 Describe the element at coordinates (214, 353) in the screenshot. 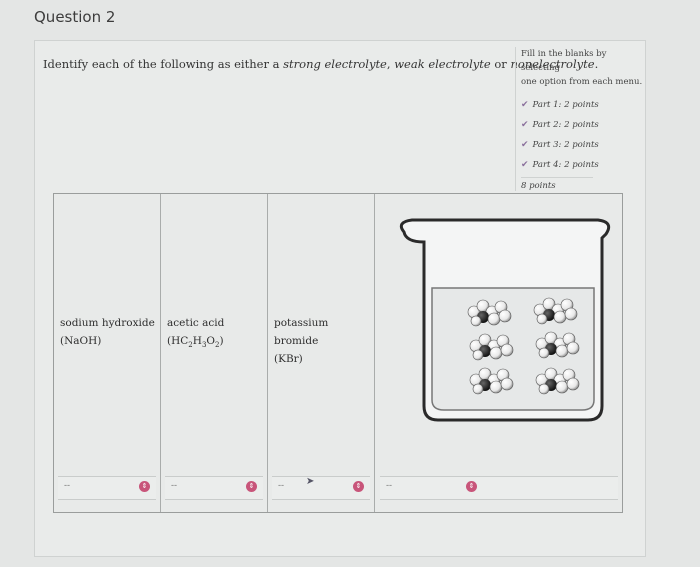

I see `column-acetic-acid: acetic acid (HC2H3O2) -- ⇕` at that location.